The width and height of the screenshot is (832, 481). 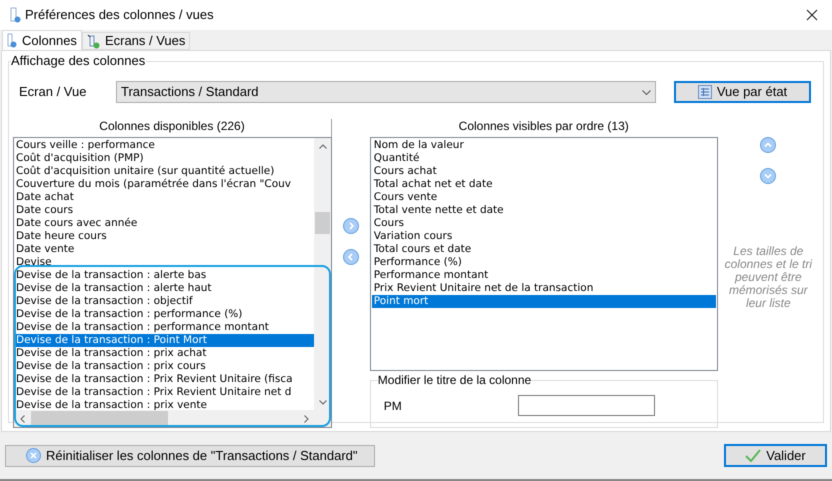 What do you see at coordinates (323, 274) in the screenshot?
I see `vertical-scrollbar` at bounding box center [323, 274].